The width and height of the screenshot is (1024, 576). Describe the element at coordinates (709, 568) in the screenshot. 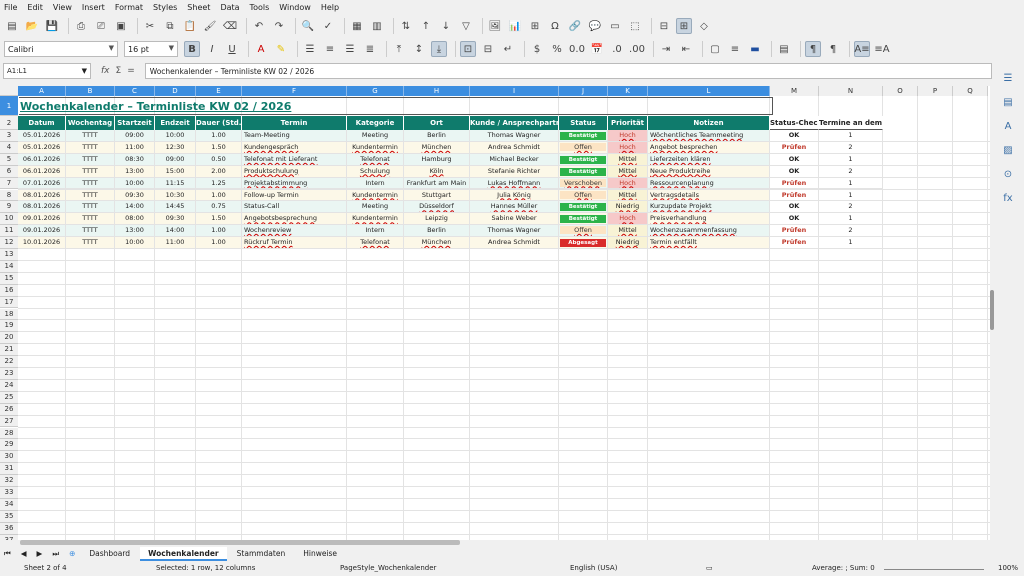

I see `selection-mode-icon: ▭` at that location.